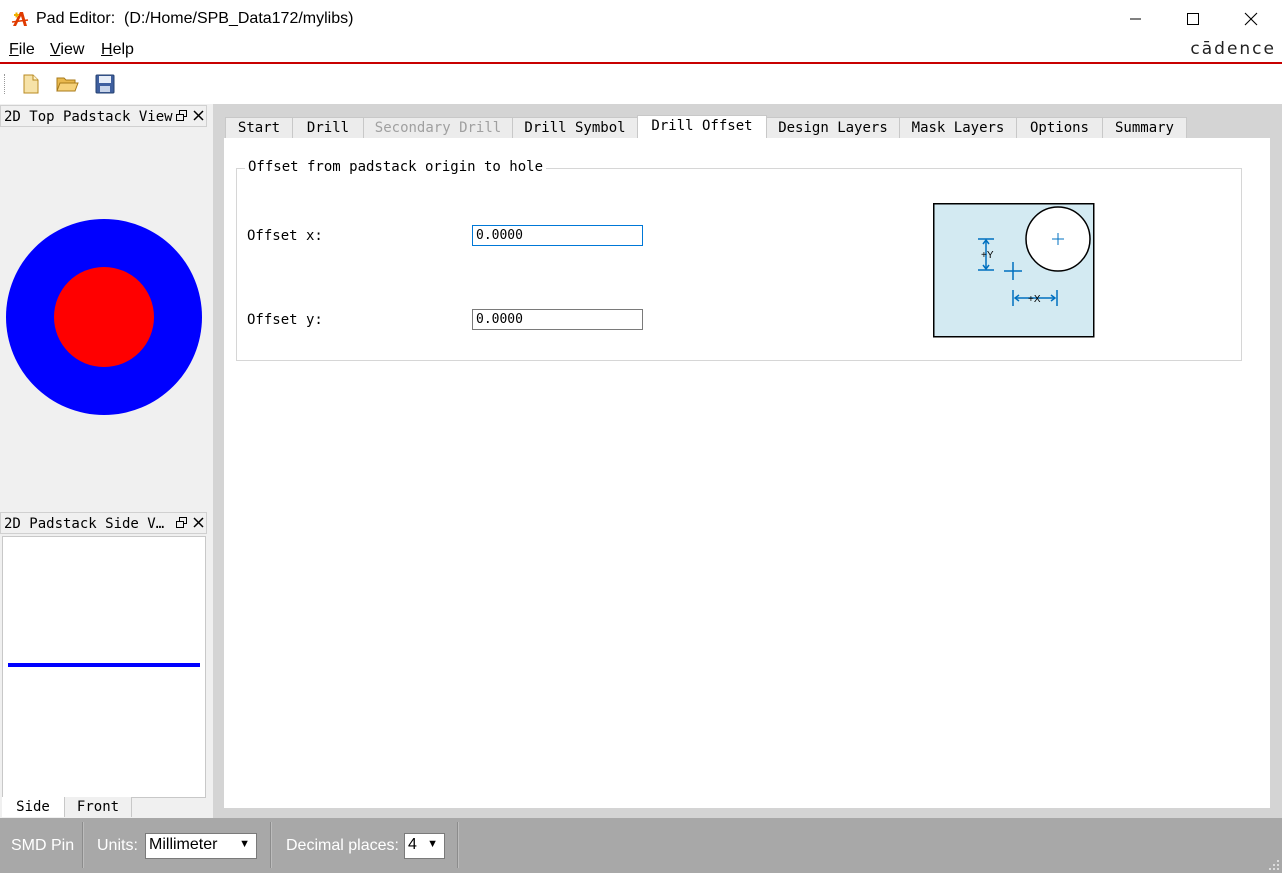  What do you see at coordinates (117, 845) in the screenshot?
I see `units-label: Units:` at bounding box center [117, 845].